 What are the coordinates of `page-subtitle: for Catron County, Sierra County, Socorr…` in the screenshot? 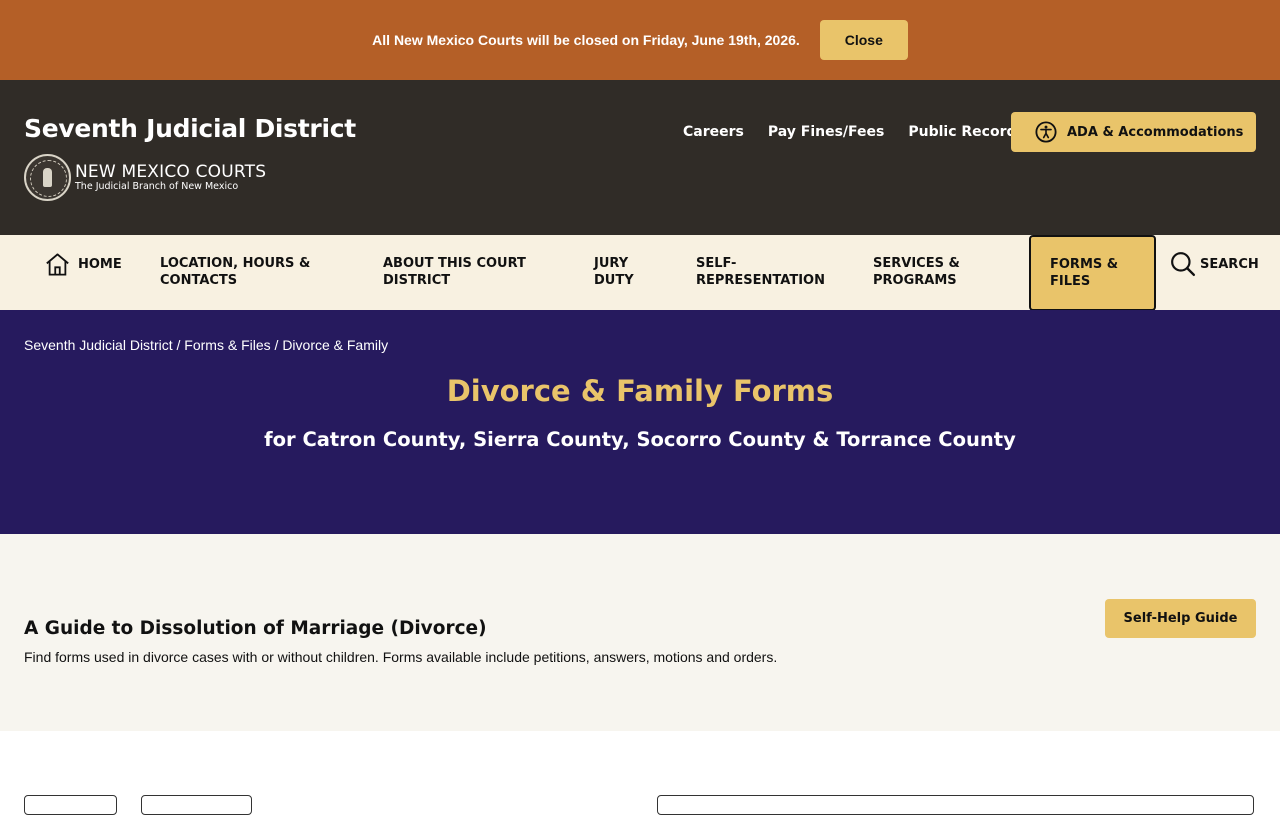 It's located at (640, 439).